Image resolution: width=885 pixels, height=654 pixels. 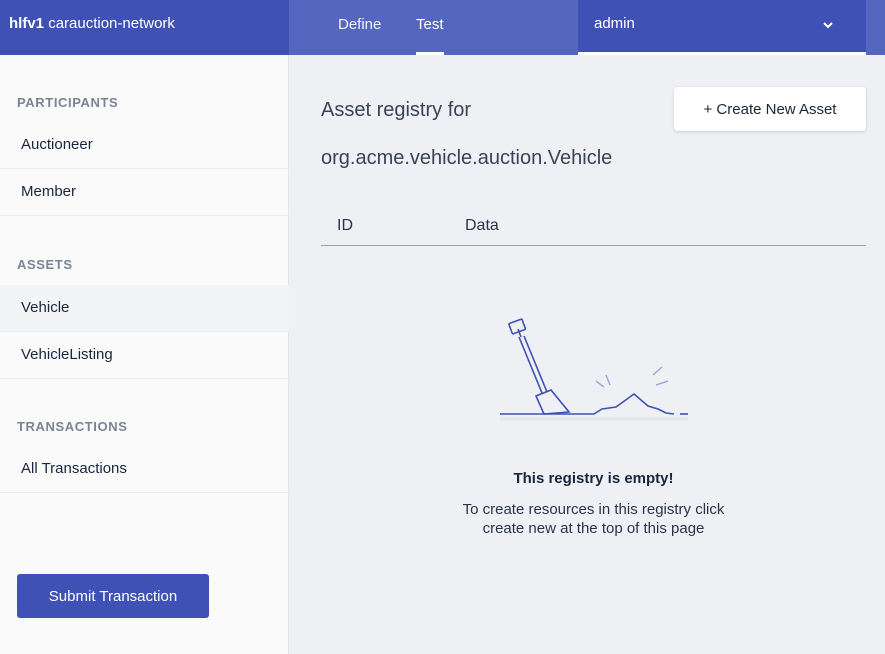 I want to click on empty-desc-line2: create new at the top of this page, so click(x=593, y=528).